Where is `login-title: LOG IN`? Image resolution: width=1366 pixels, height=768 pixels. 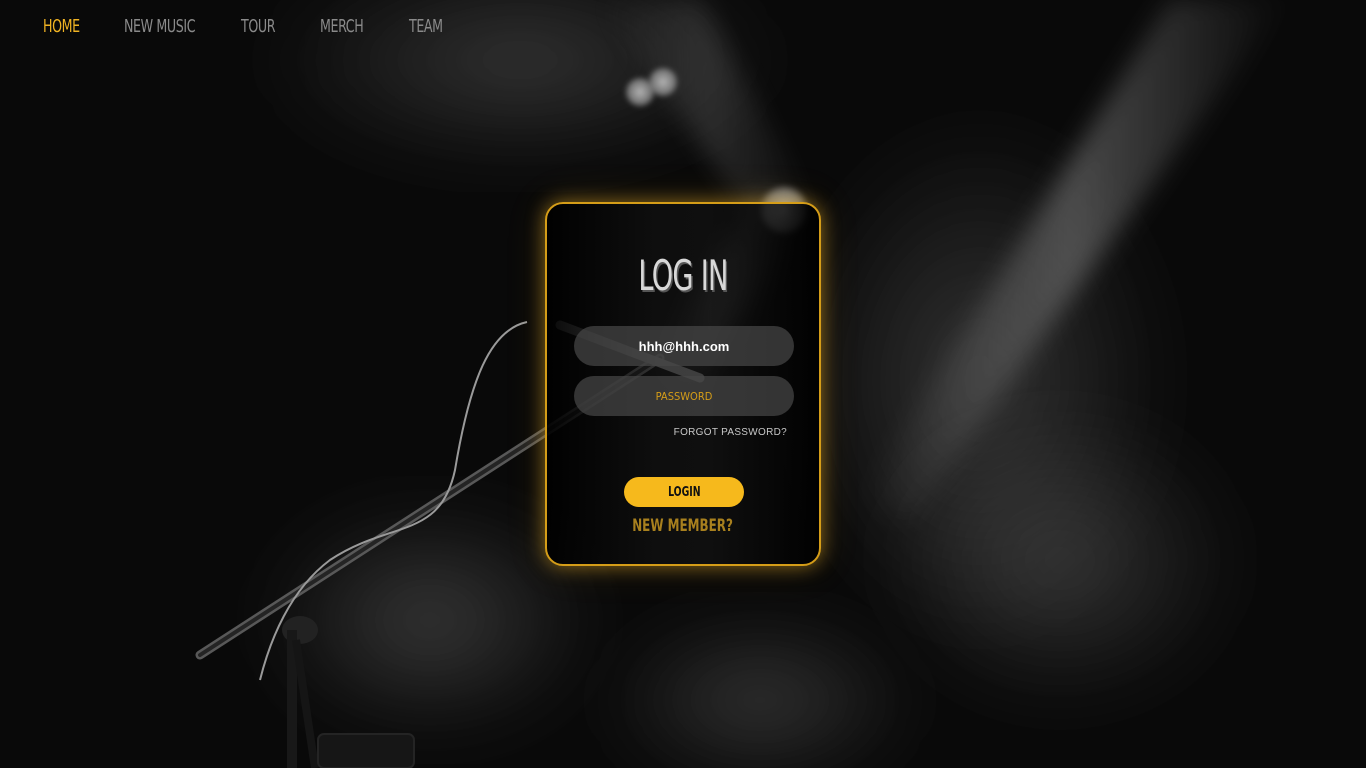
login-title: LOG IN is located at coordinates (683, 275).